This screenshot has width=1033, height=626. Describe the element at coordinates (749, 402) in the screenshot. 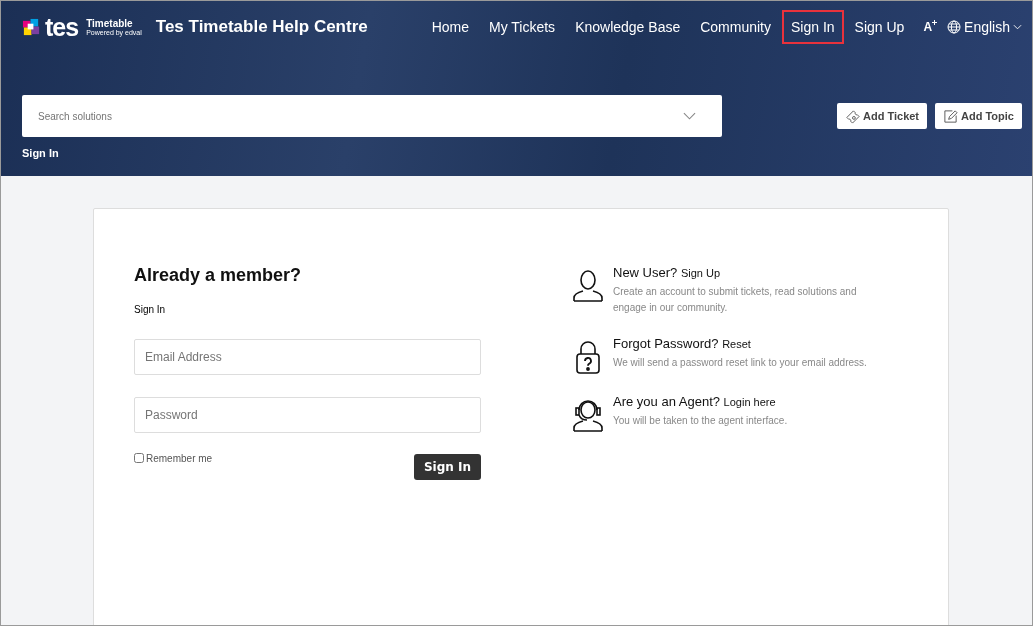

I see `option-link: Login here` at that location.